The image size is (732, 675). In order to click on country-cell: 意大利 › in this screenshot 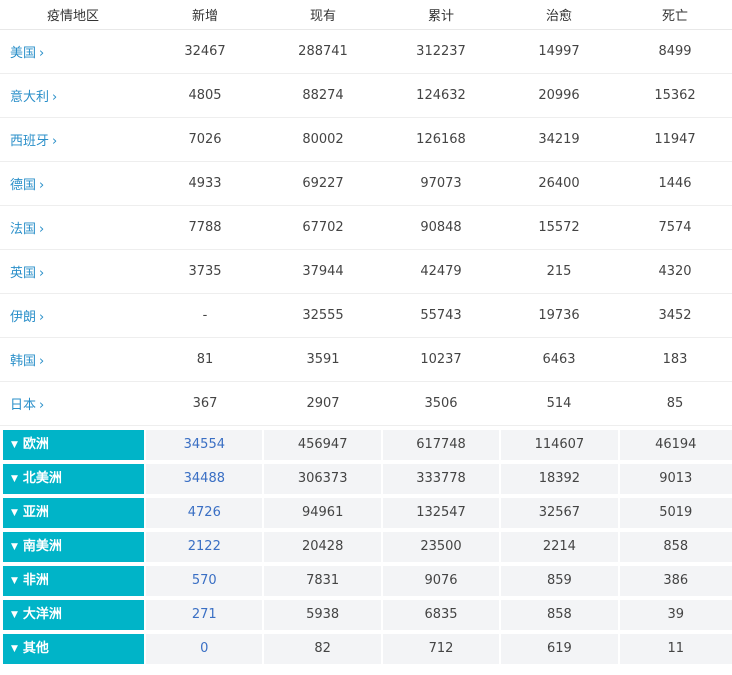, I will do `click(73, 95)`.